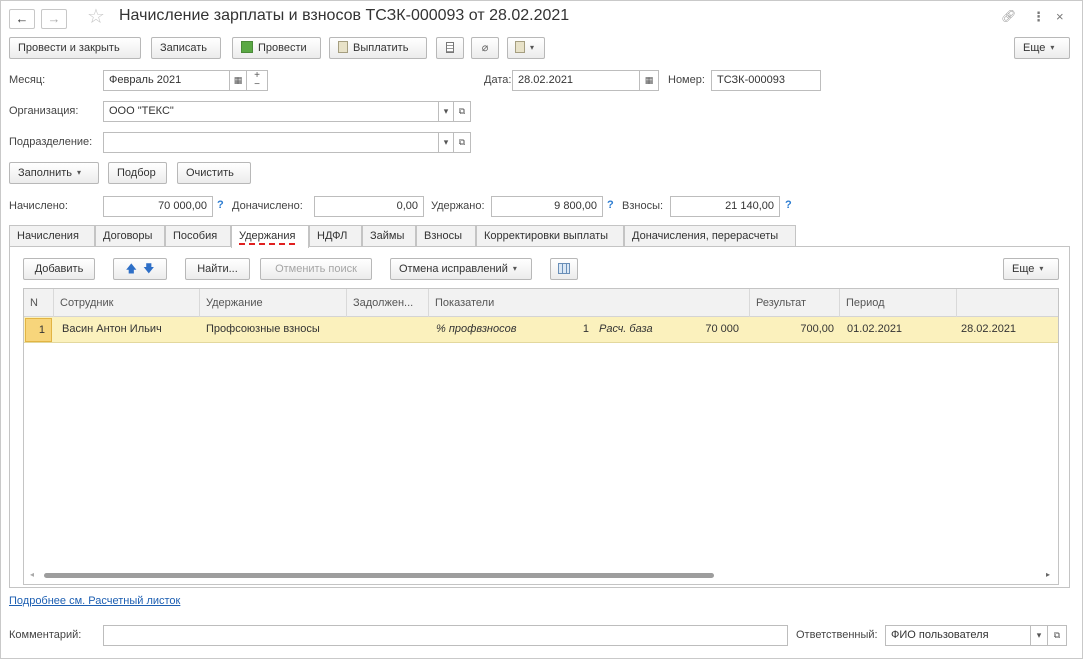 Image resolution: width=1083 pixels, height=659 pixels. What do you see at coordinates (282, 48) in the screenshot?
I see `post-button-label: Провести` at bounding box center [282, 48].